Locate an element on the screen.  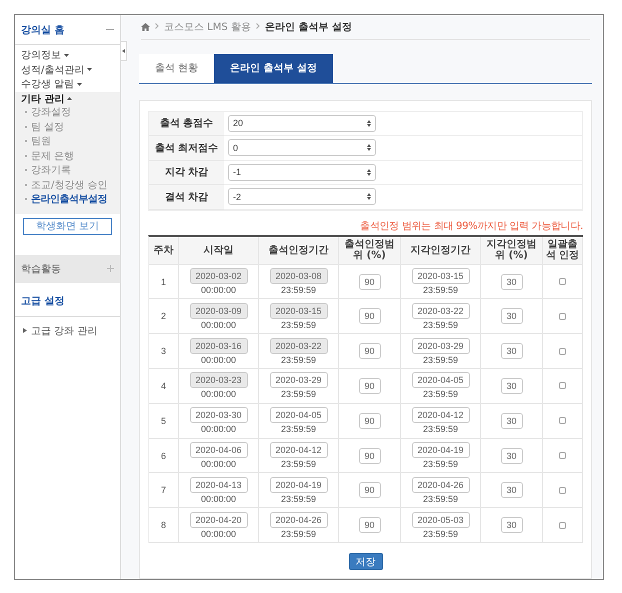
tab: 출석 현황 is located at coordinates (176, 68).